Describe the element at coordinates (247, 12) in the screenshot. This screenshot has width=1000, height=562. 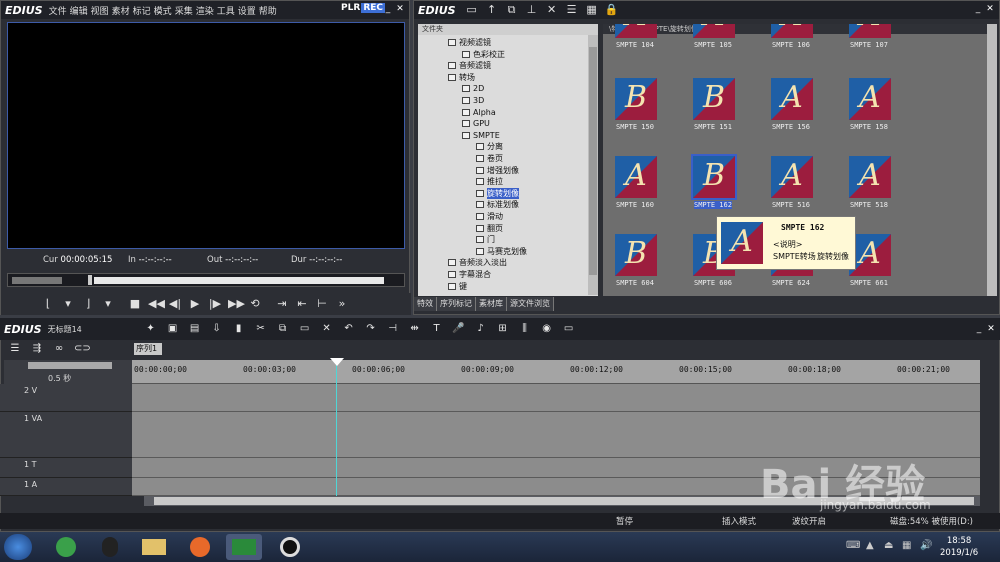
I see `menu-item-9: 设置` at that location.